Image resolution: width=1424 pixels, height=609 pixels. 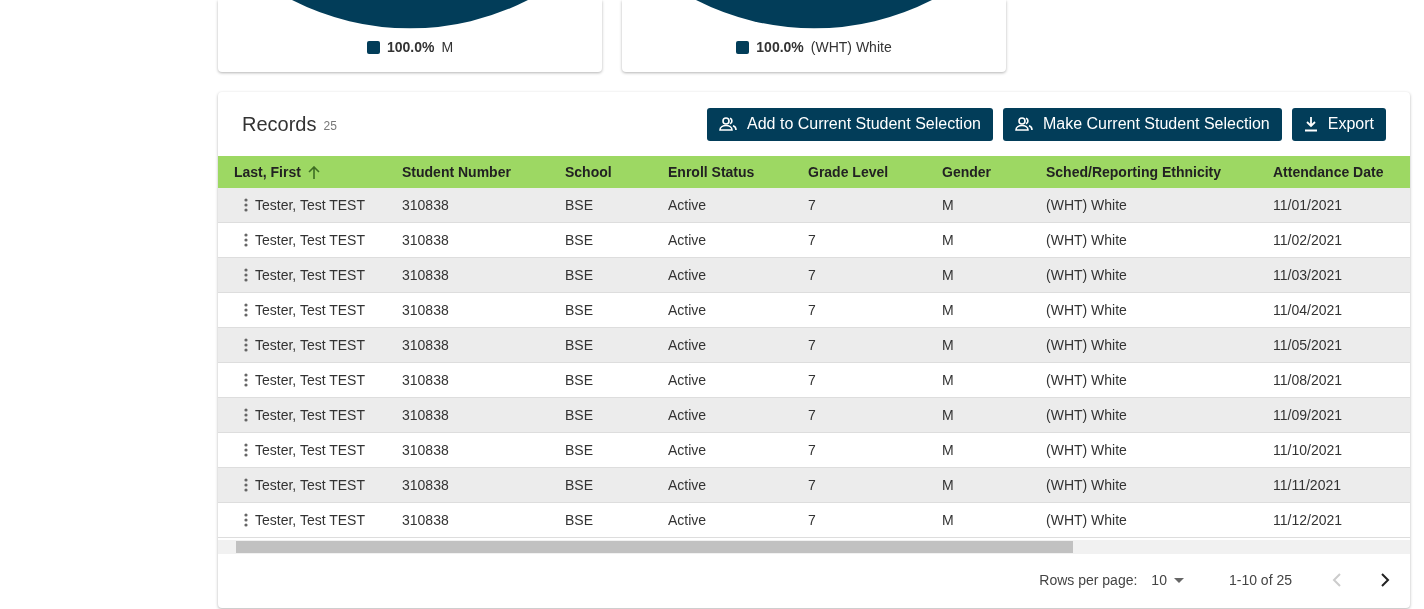 I want to click on column-header: Attendance Date, so click(x=1328, y=172).